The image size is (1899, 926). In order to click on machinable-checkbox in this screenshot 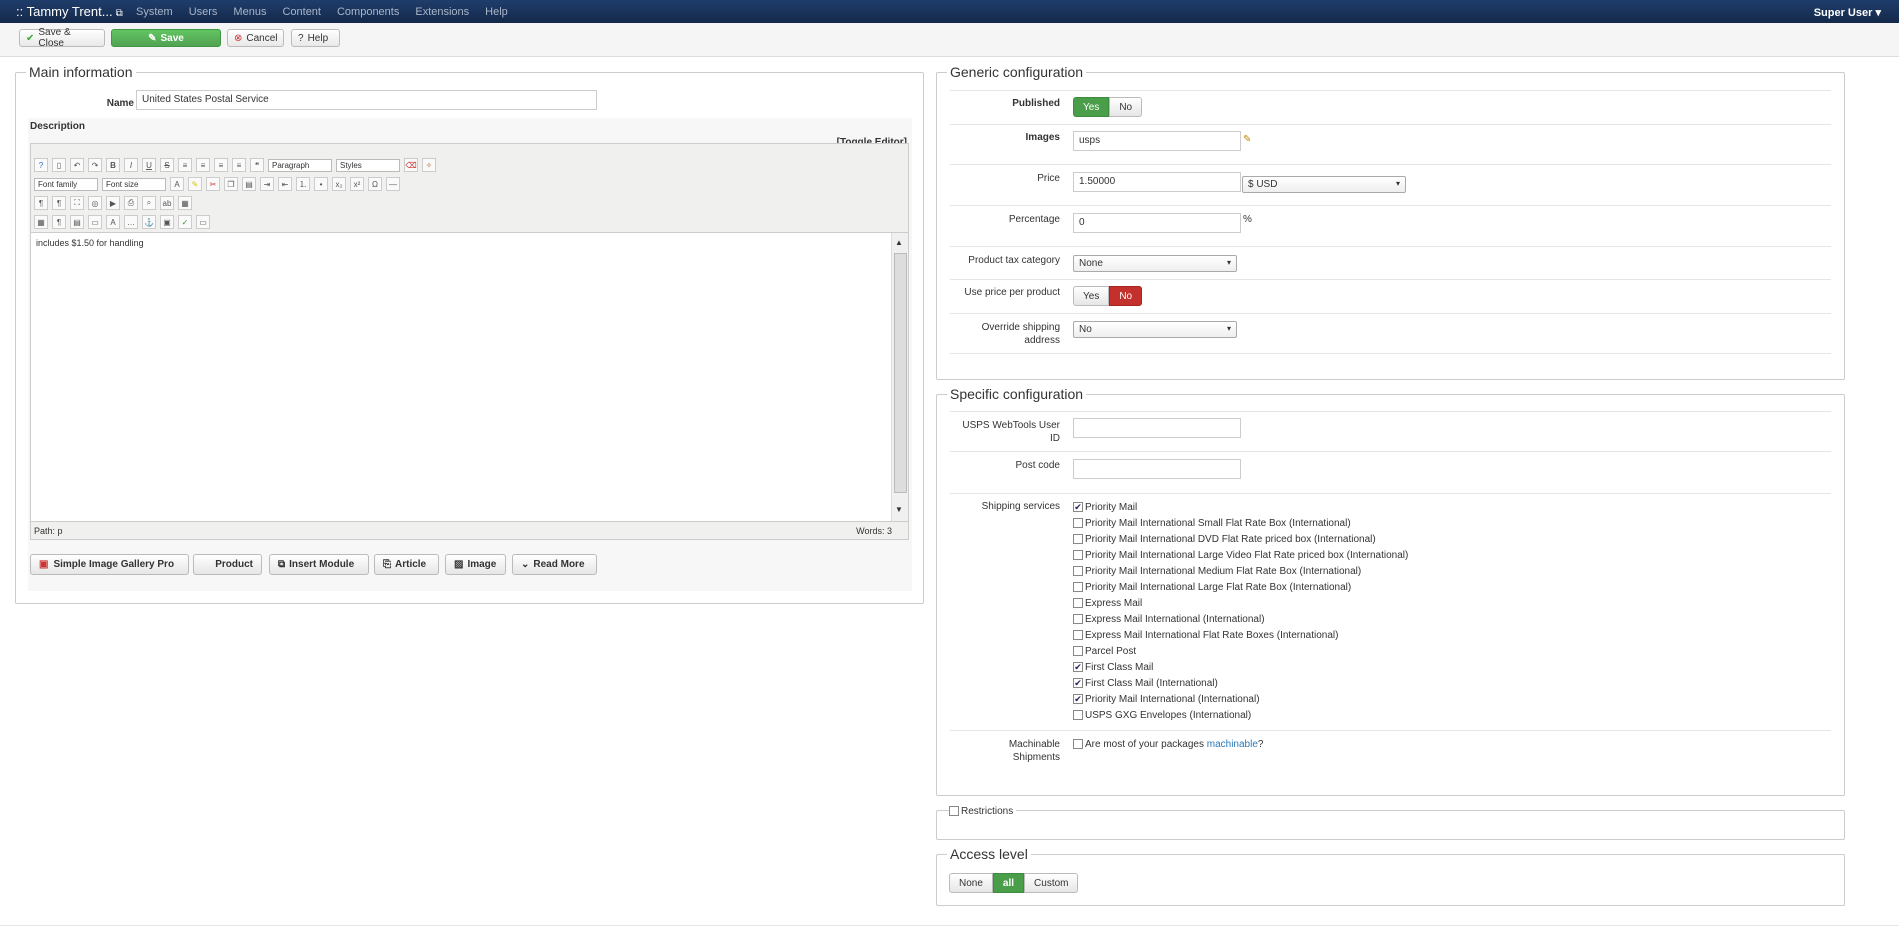, I will do `click(1078, 744)`.